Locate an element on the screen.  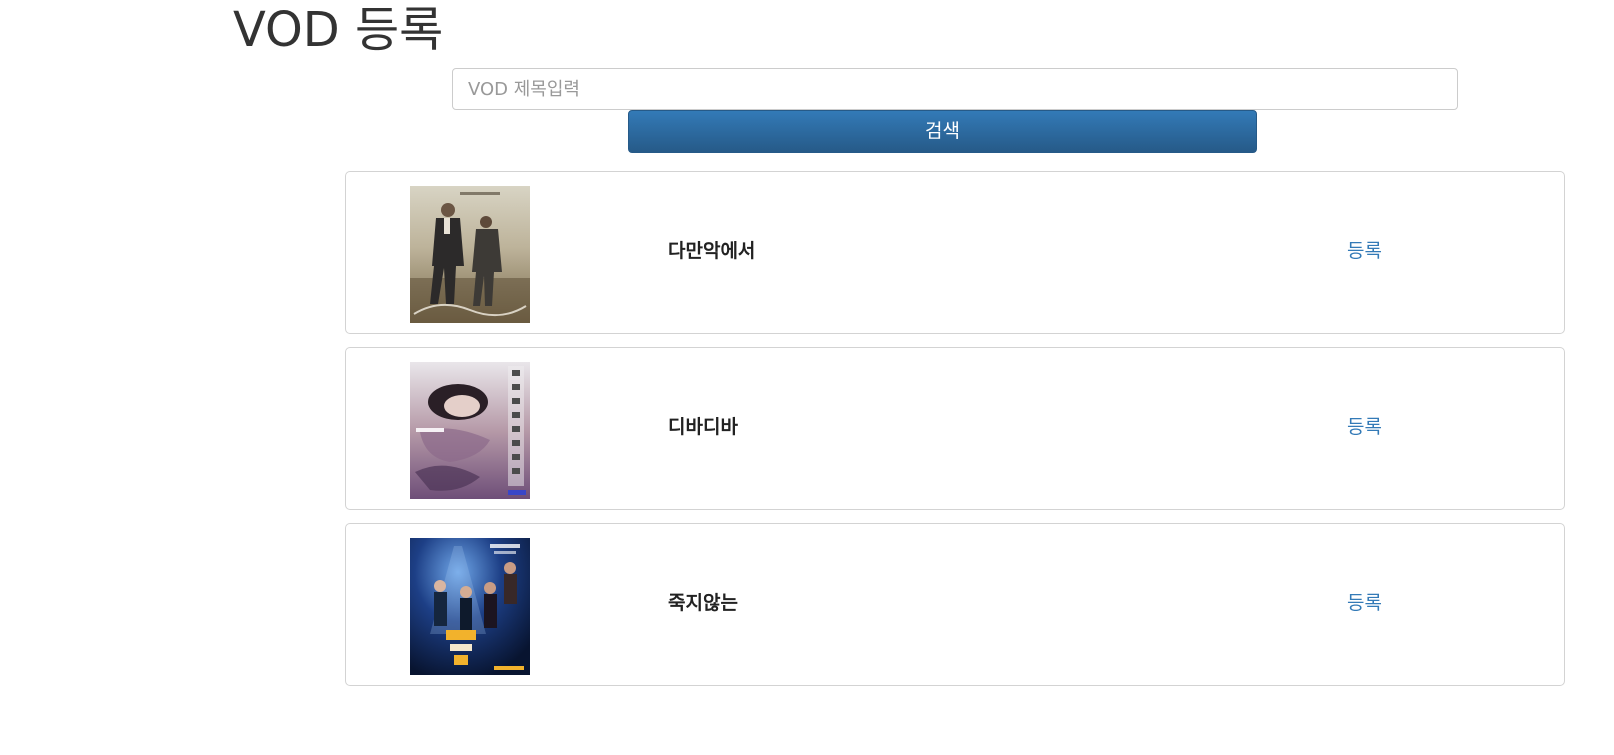
vod-title: 다만악에서 is located at coordinates (712, 251).